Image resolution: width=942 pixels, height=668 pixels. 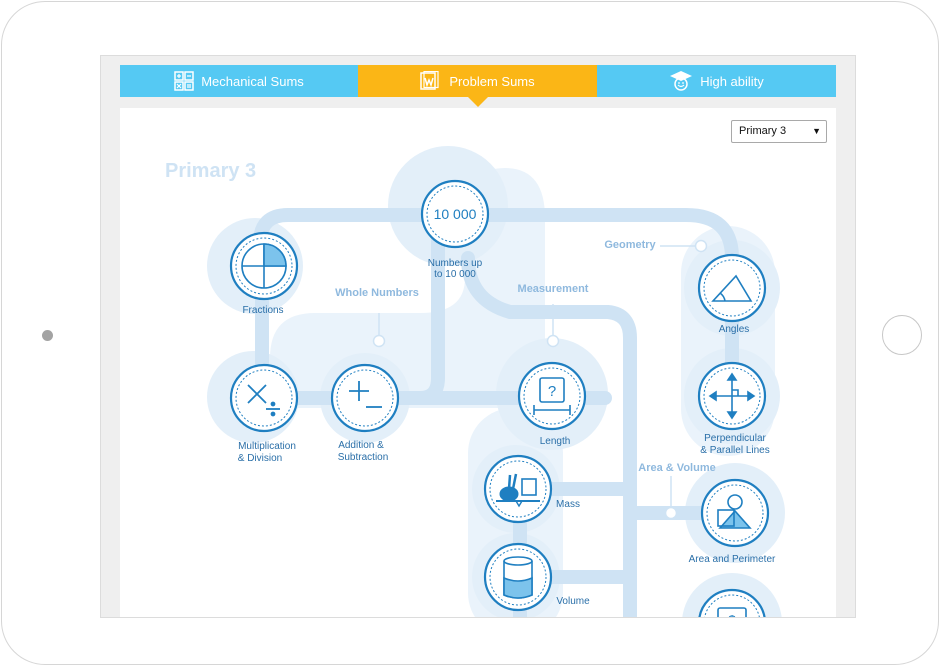 What do you see at coordinates (379, 341) in the screenshot?
I see `whole-numbers-marker` at bounding box center [379, 341].